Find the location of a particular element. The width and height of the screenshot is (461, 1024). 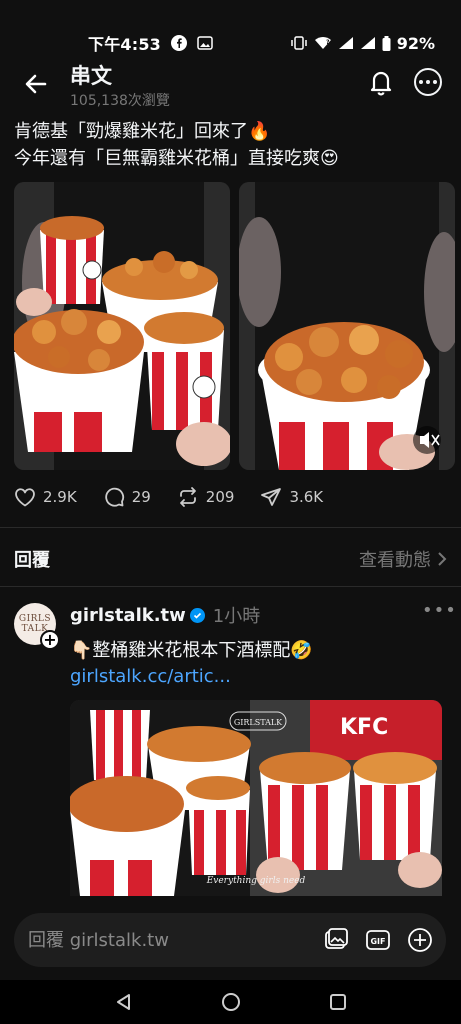

repost-icon is located at coordinates (187, 497).